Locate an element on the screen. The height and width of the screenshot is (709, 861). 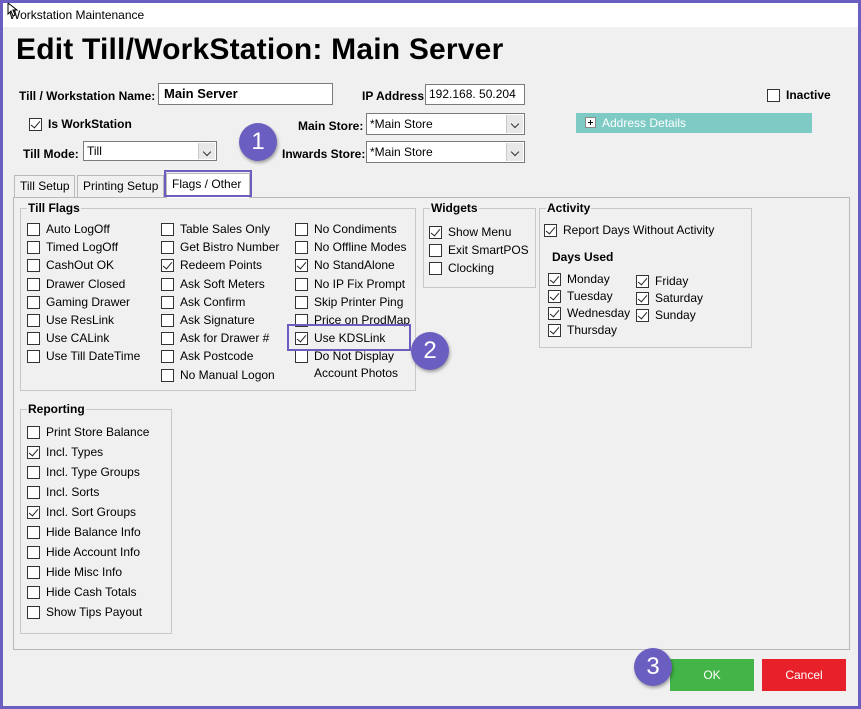
reporting-hide-misc-info-checkbox-box is located at coordinates (33, 572).